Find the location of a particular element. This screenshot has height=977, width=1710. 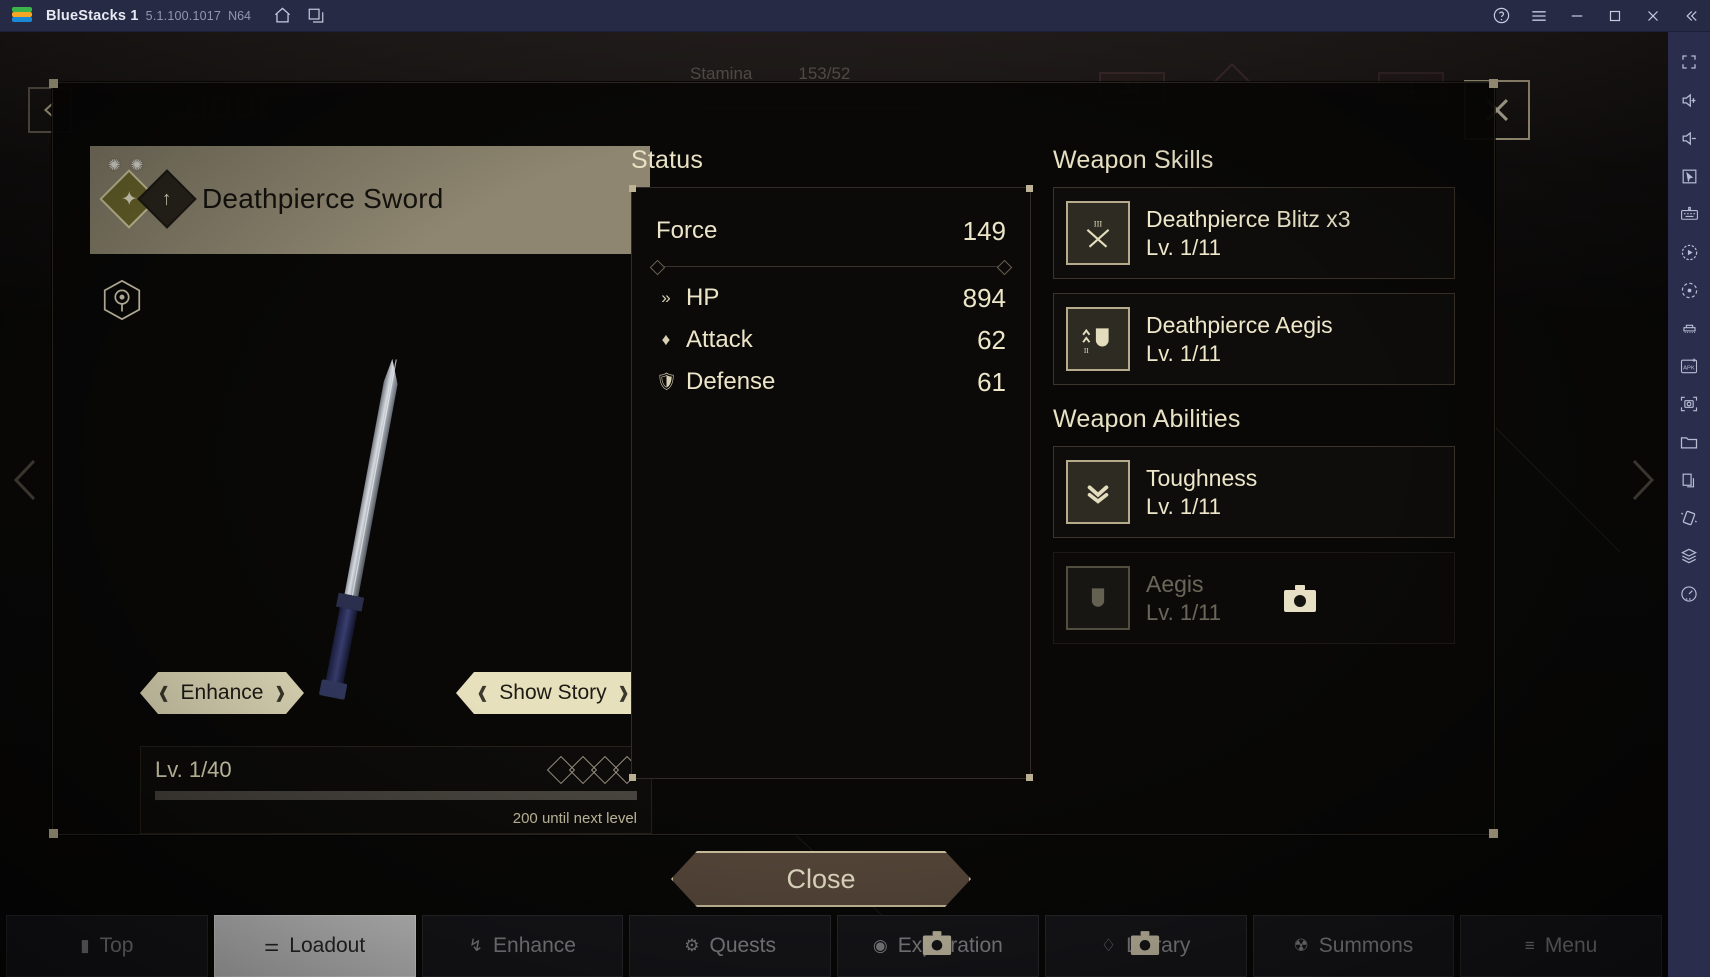

nav-tab-summons-label: Summons is located at coordinates (1366, 945).